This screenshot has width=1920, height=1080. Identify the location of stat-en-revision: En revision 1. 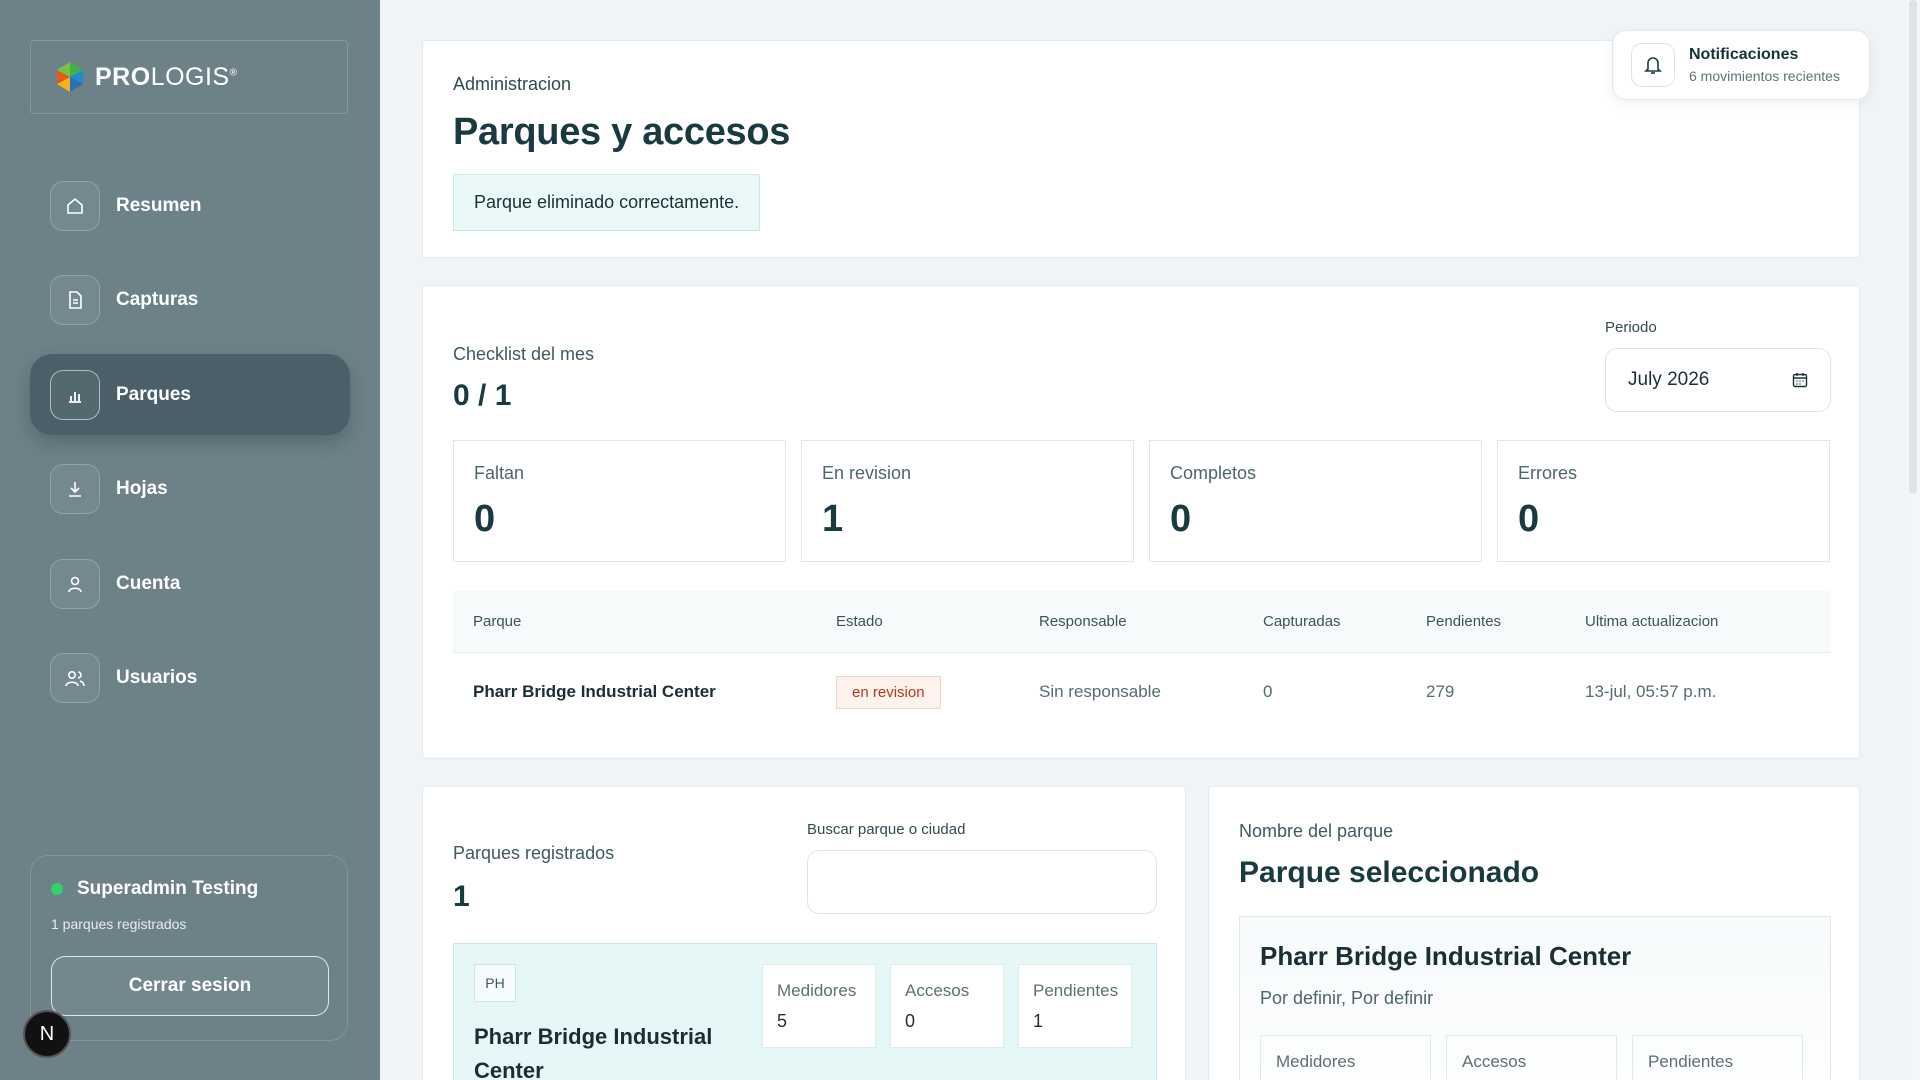
(967, 501).